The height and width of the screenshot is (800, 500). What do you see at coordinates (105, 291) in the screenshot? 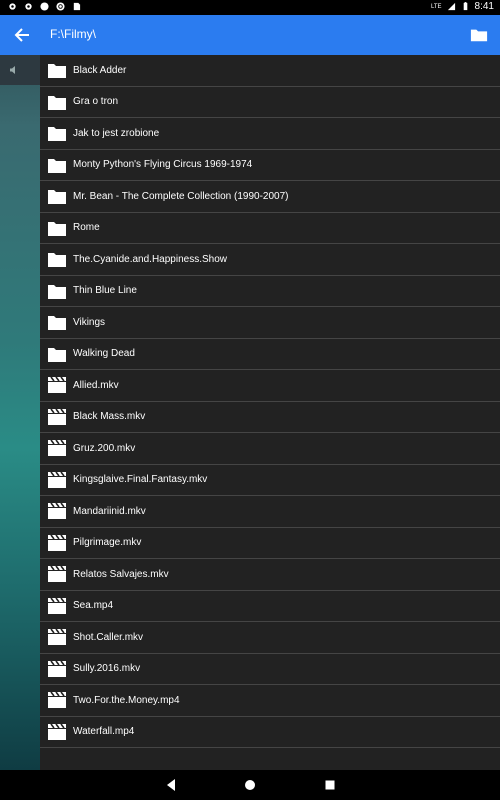
I see `item-label: Thin Blue Line` at bounding box center [105, 291].